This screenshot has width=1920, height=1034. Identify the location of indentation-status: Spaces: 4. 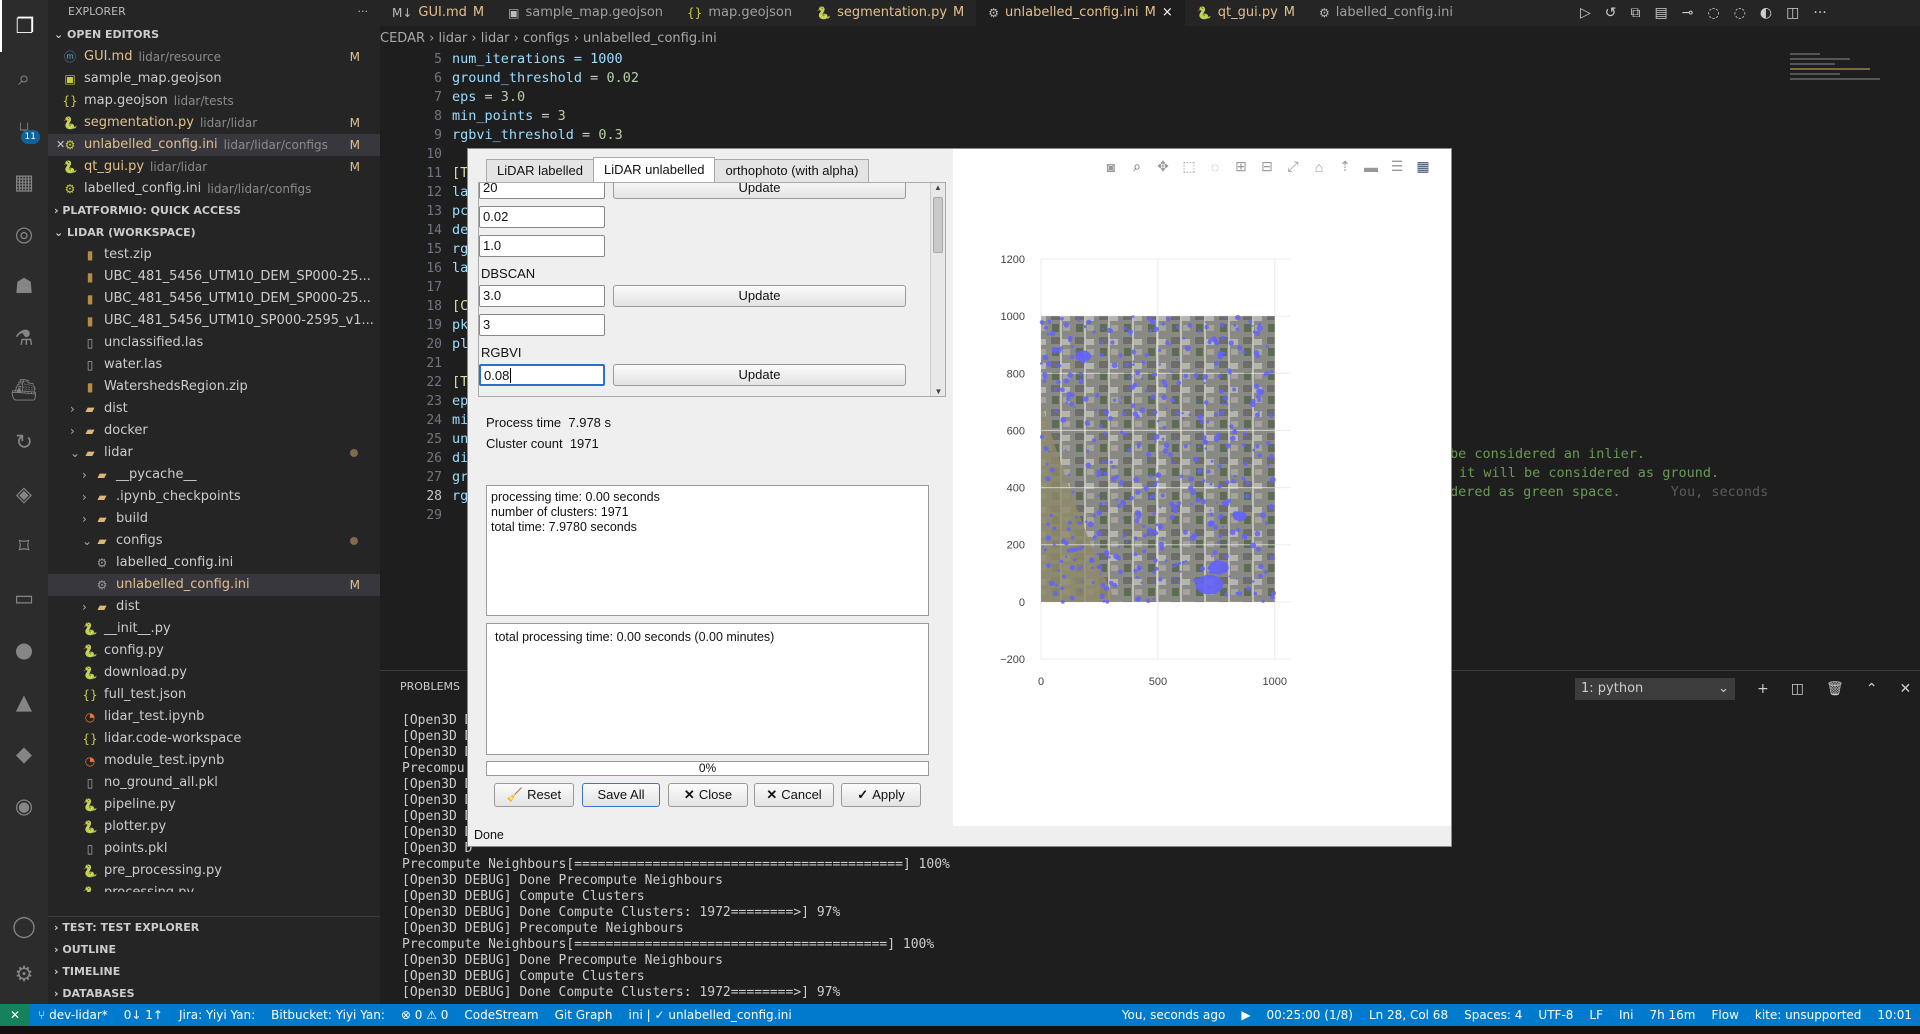
(1493, 1015).